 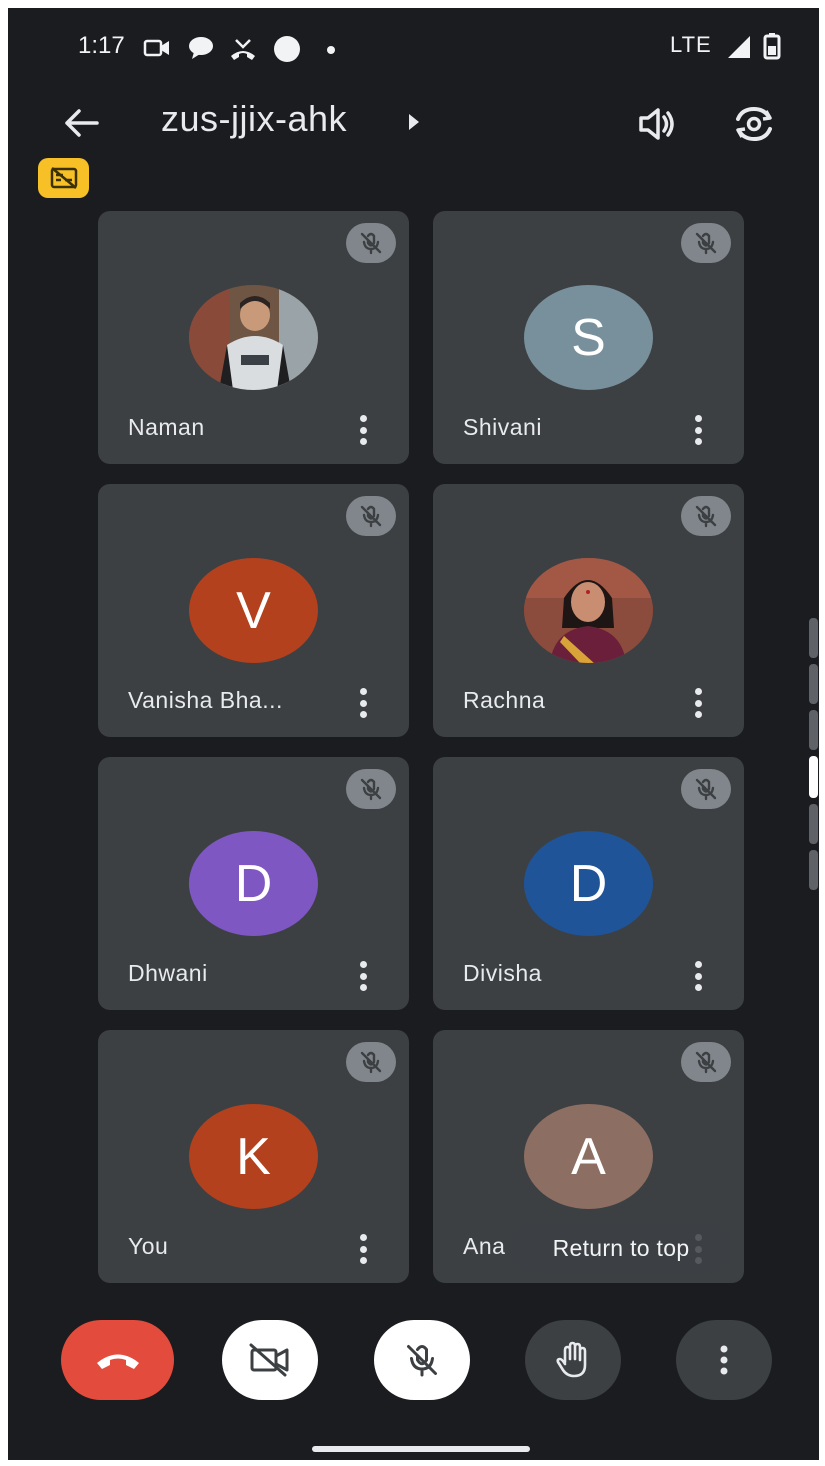 What do you see at coordinates (588, 1156) in the screenshot?
I see `avatar-letter: A` at bounding box center [588, 1156].